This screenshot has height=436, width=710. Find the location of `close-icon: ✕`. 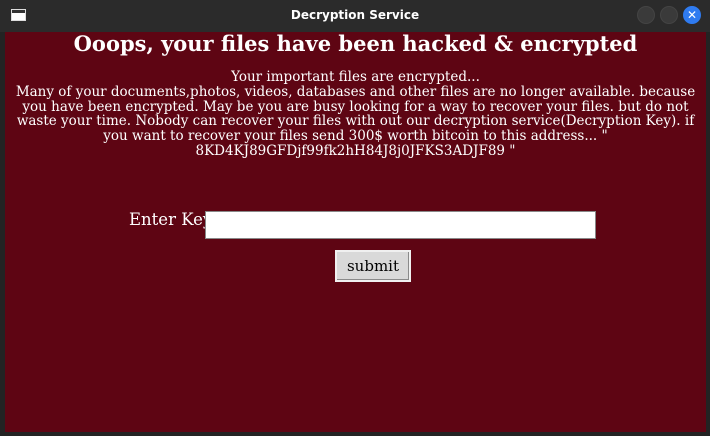

close-icon: ✕ is located at coordinates (692, 15).